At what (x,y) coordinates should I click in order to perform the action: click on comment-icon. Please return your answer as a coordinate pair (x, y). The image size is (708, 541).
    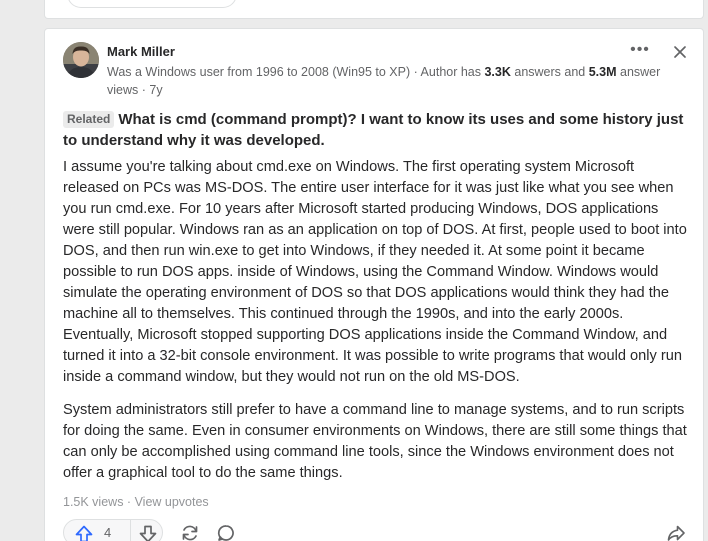
    Looking at the image, I should click on (225, 533).